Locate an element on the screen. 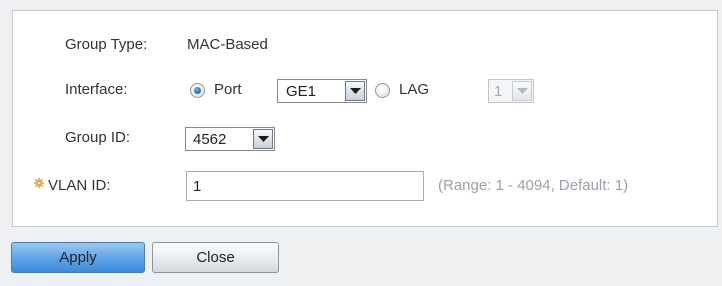 This screenshot has width=722, height=286. port-radio is located at coordinates (197, 90).